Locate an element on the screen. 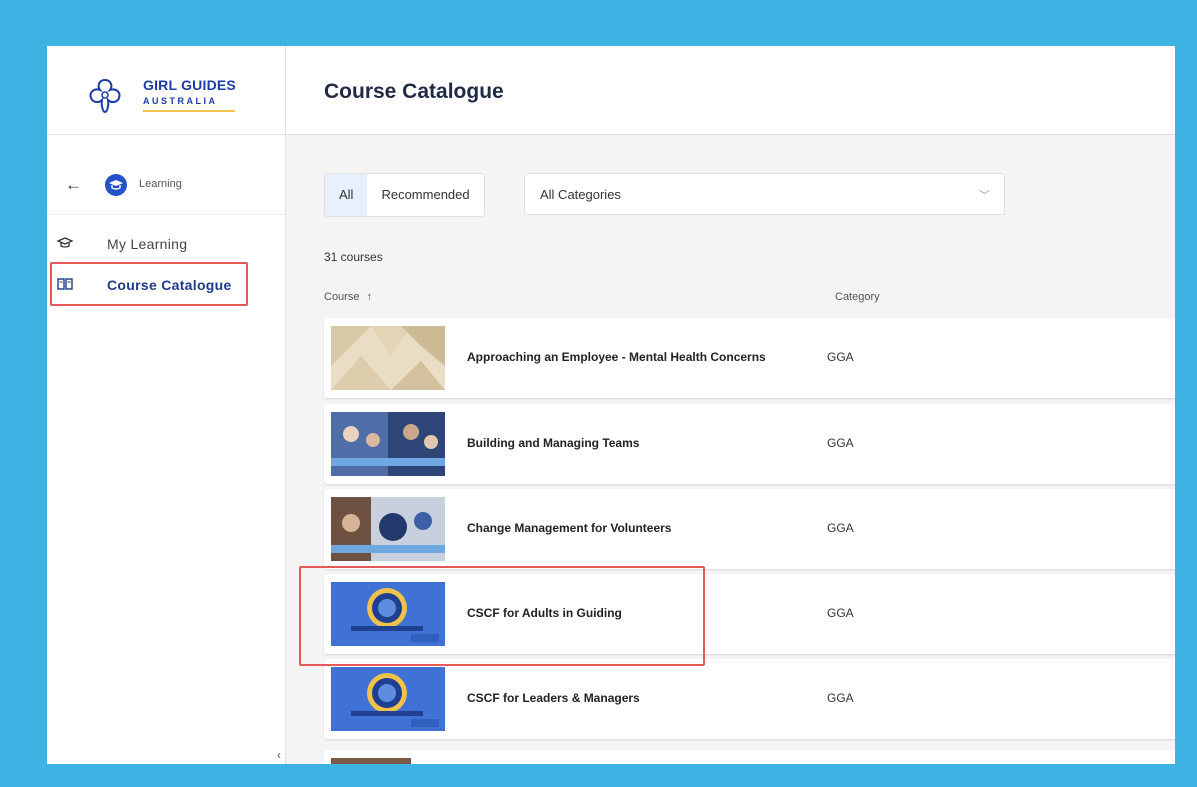 The height and width of the screenshot is (787, 1197). table-row: Building and Managing Teams GGA is located at coordinates (749, 444).